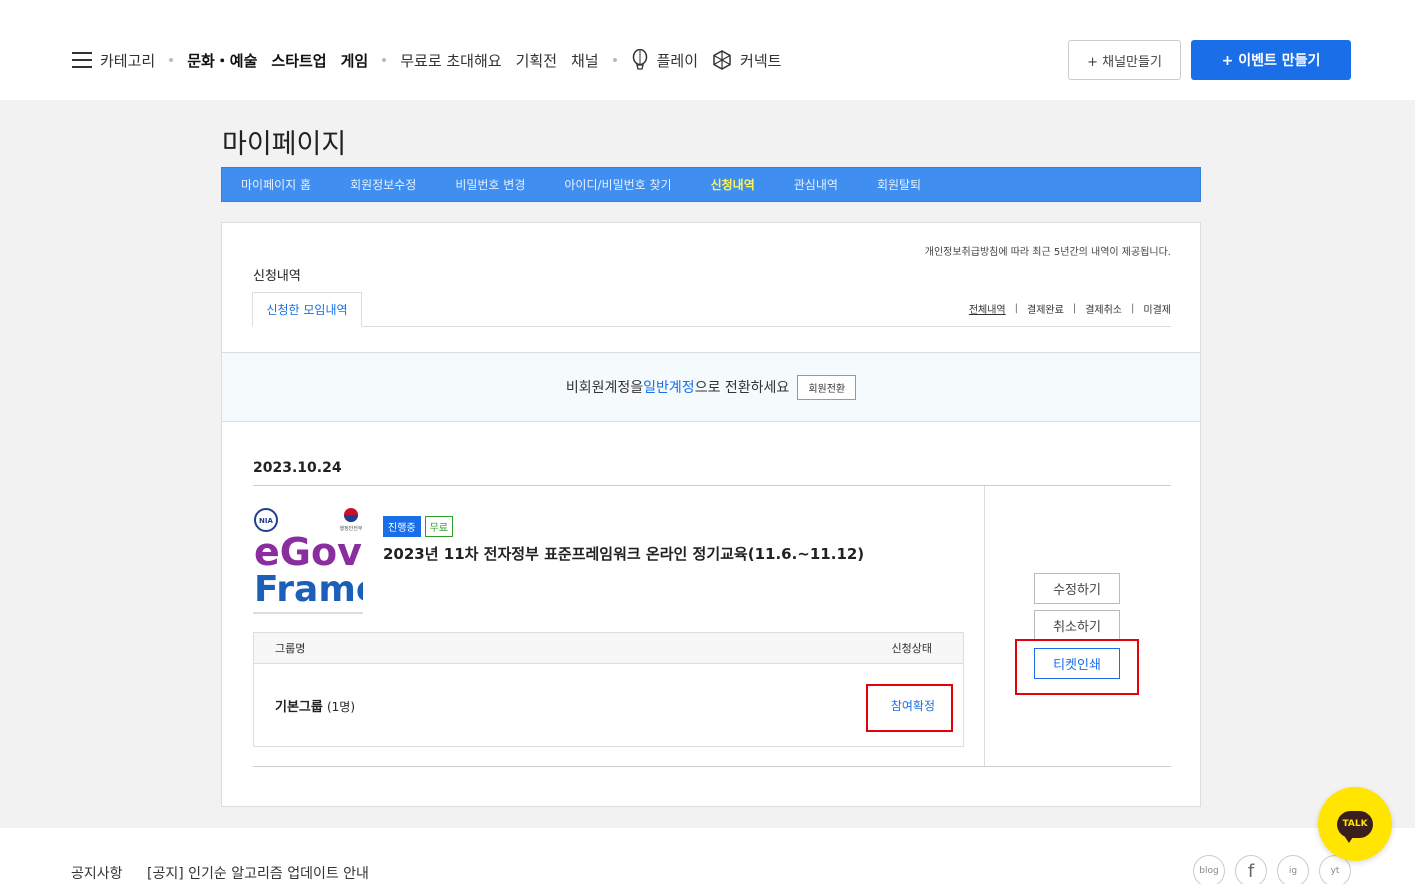 This screenshot has width=1415, height=884. Describe the element at coordinates (128, 60) in the screenshot. I see `nav-category-label: 카테고리` at that location.